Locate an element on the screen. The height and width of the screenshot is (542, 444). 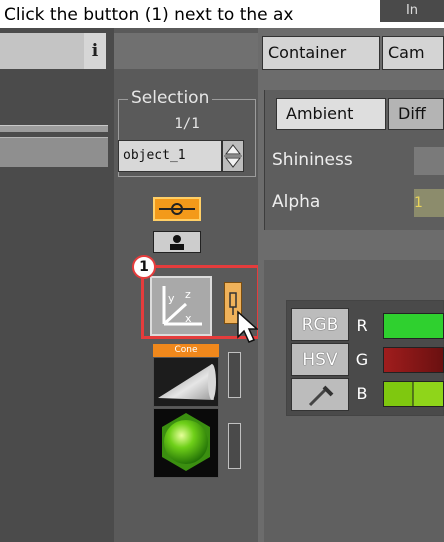
shininess-field is located at coordinates (429, 161).